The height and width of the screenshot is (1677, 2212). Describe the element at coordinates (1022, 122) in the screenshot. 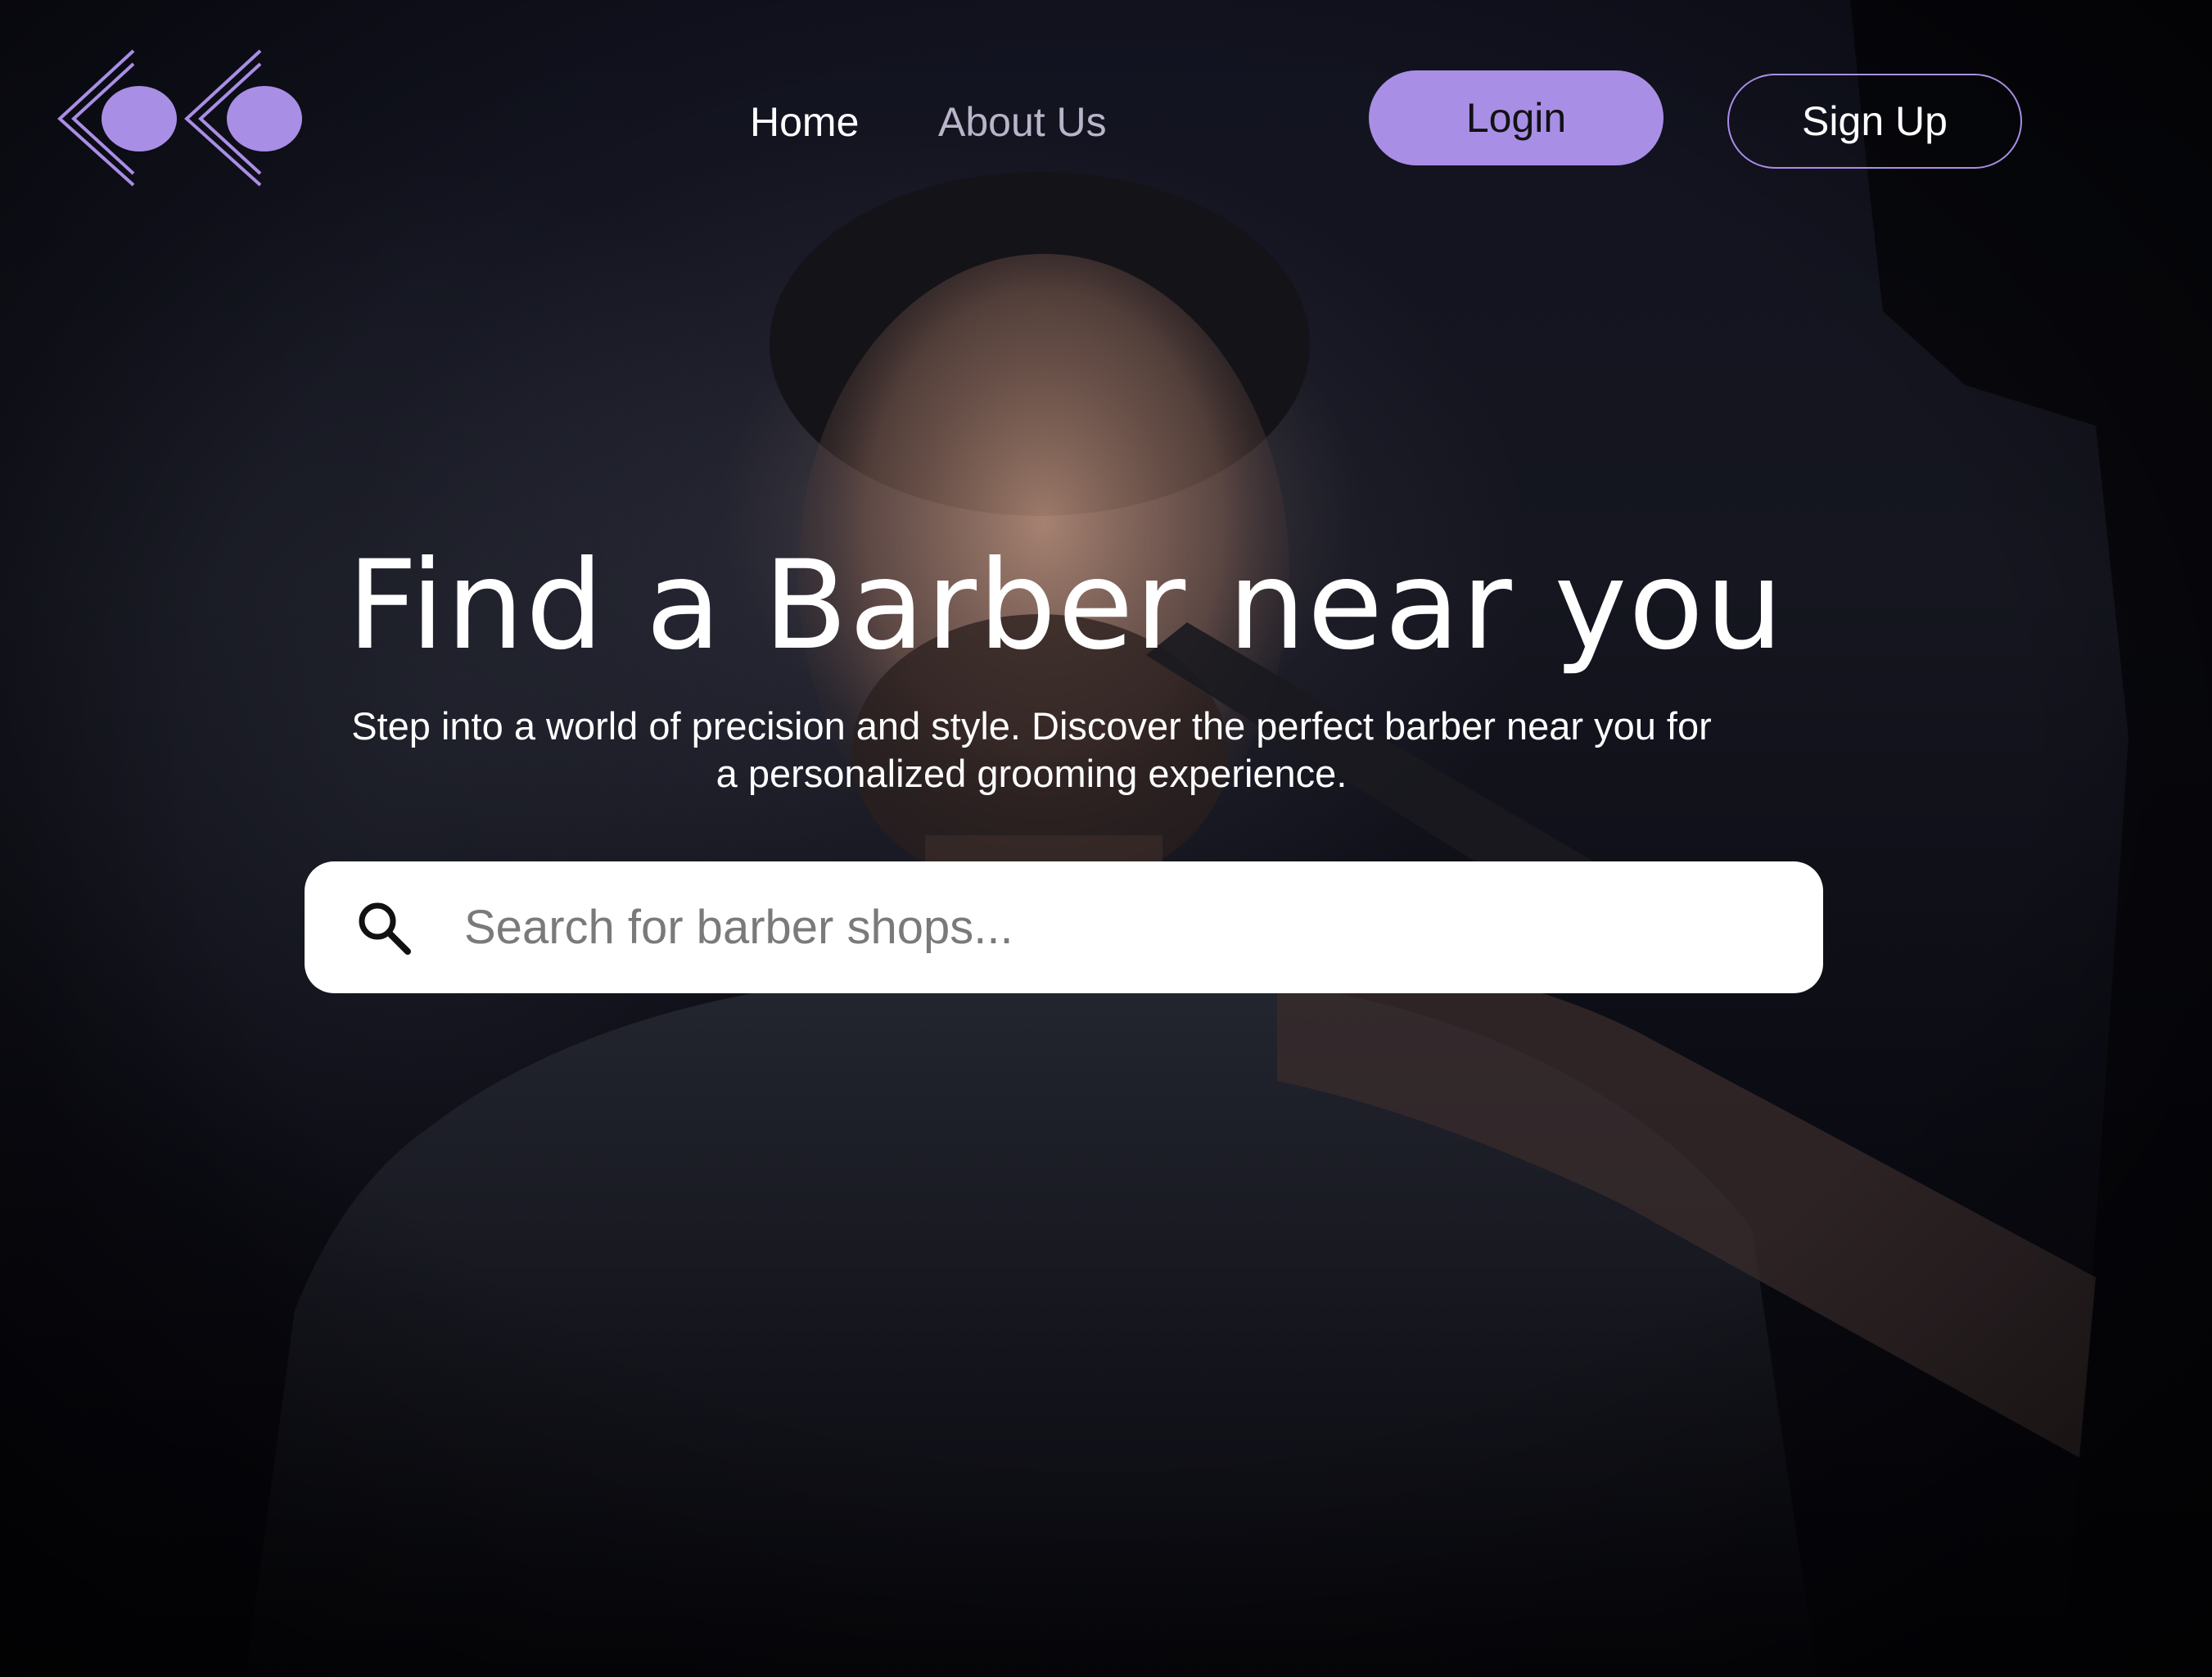

I see `nav-about-link: About Us` at that location.